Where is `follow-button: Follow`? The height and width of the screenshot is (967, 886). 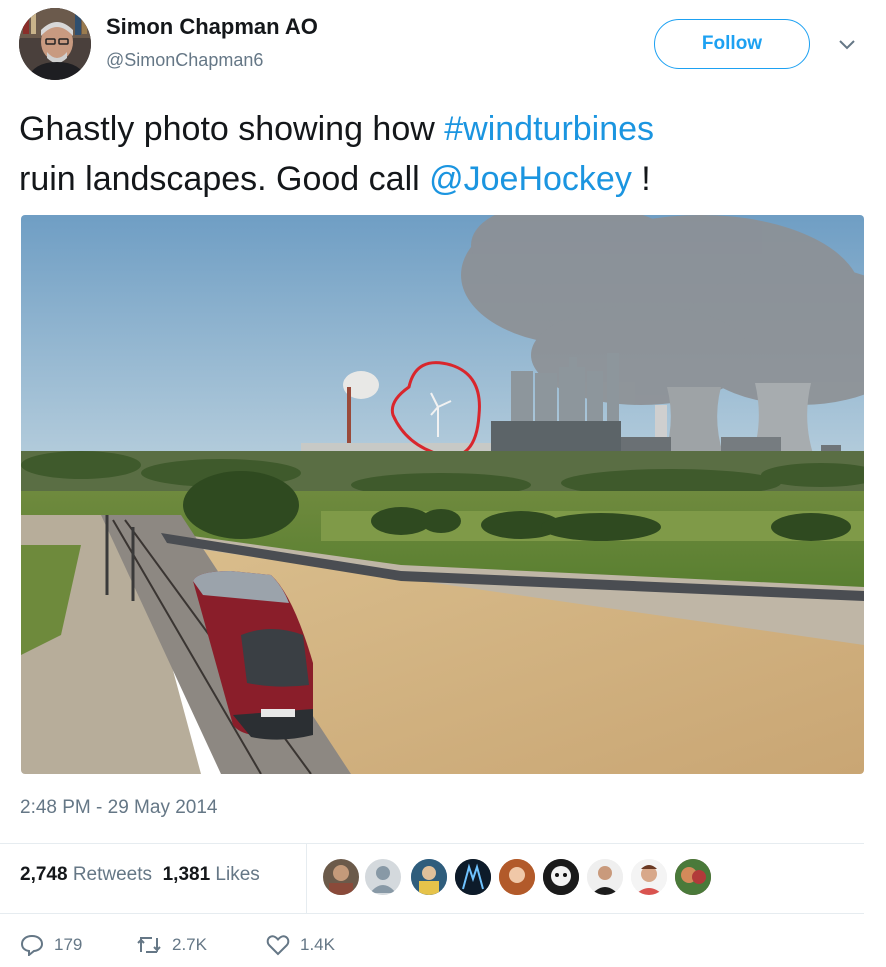 follow-button: Follow is located at coordinates (732, 44).